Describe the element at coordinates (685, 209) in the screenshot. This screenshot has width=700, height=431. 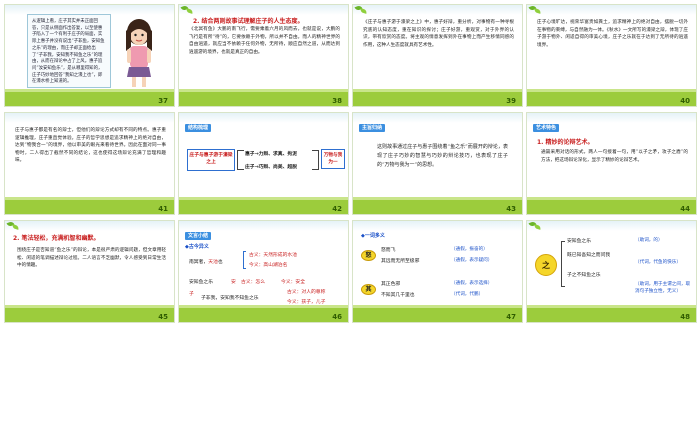
I see `page-number: 44` at that location.